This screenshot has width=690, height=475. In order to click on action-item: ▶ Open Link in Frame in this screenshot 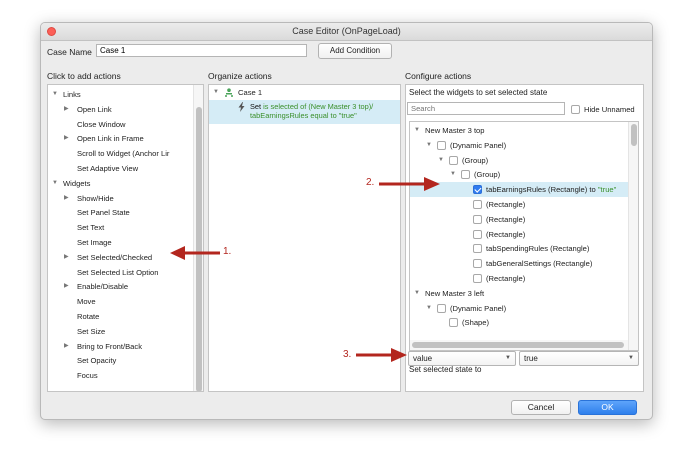, I will do `click(120, 138)`.